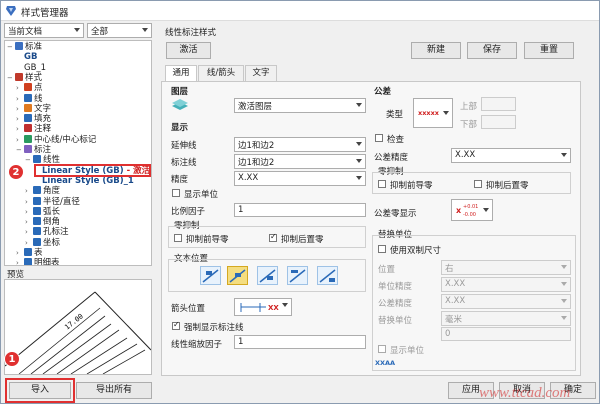  Describe the element at coordinates (302, 240) in the screenshot. I see `suppress-trailing-label: 抑制后置零` at that location.